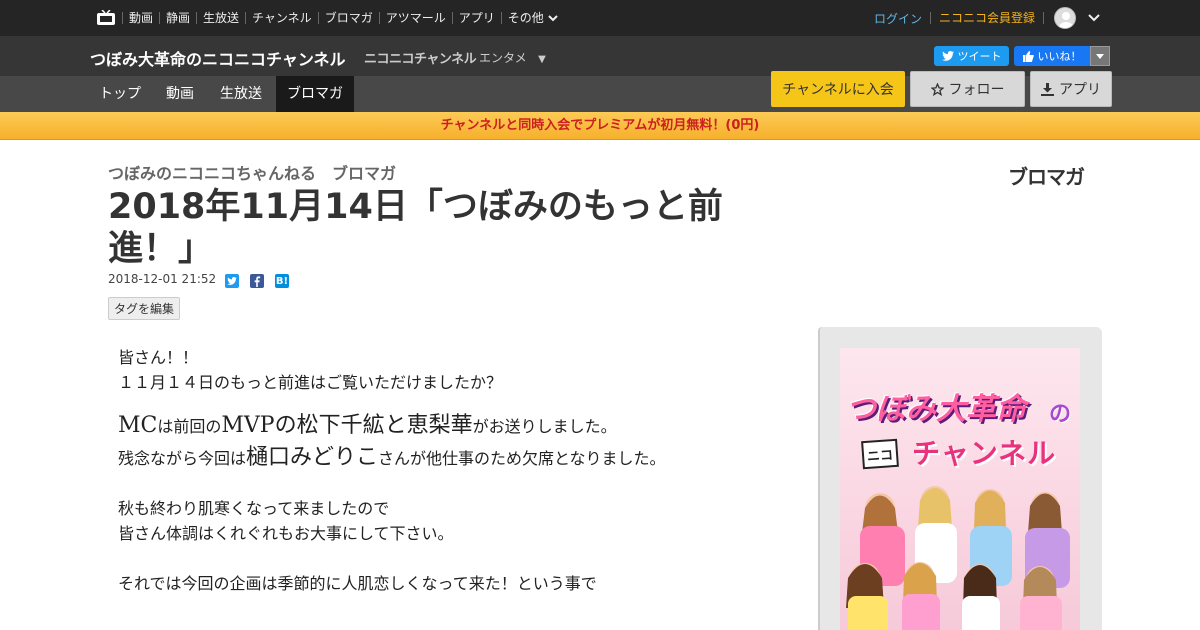  What do you see at coordinates (177, 18) in the screenshot?
I see `global-menu-seiga: 静画` at bounding box center [177, 18].